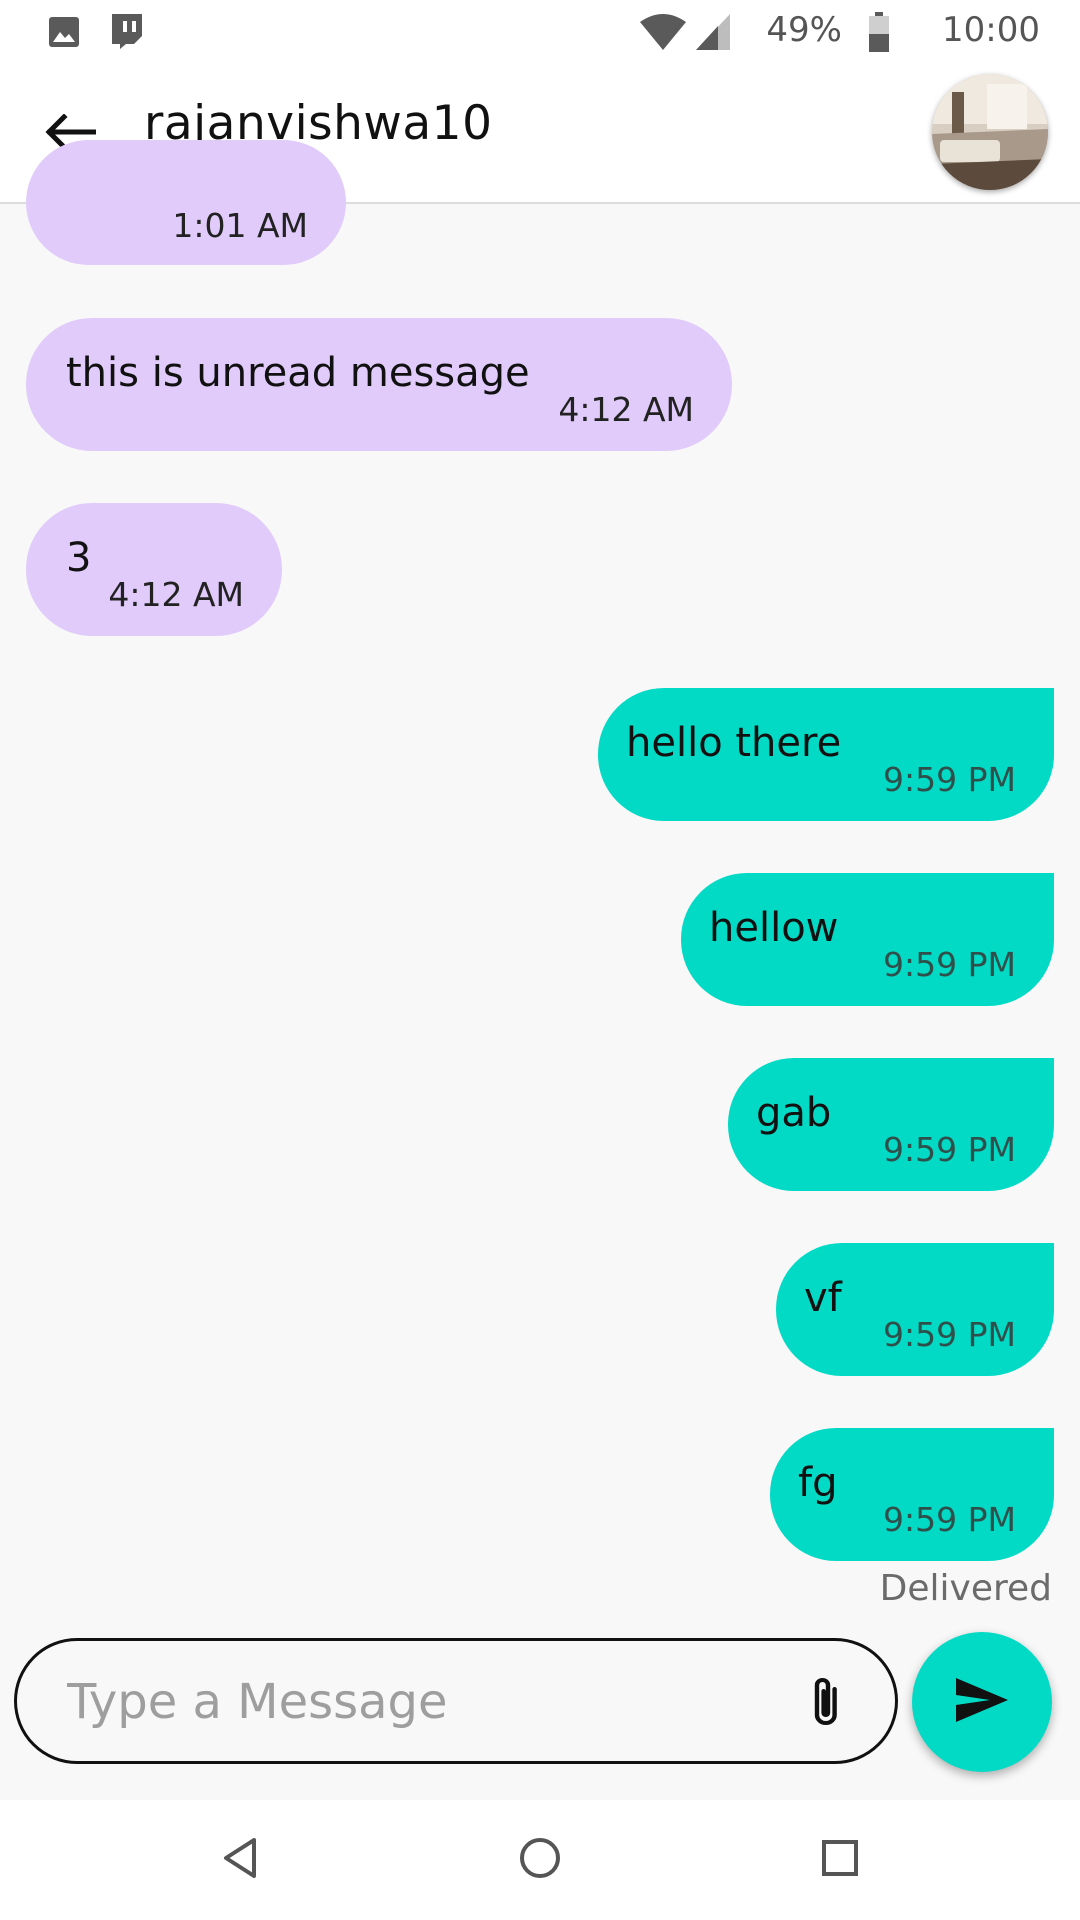  Describe the element at coordinates (663, 34) in the screenshot. I see `wifi-icon` at that location.